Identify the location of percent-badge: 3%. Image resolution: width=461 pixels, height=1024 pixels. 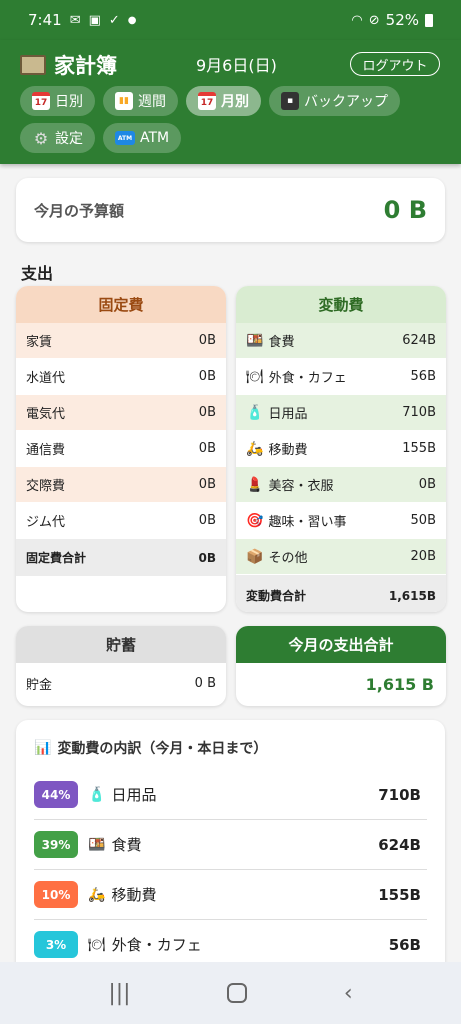
(56, 944).